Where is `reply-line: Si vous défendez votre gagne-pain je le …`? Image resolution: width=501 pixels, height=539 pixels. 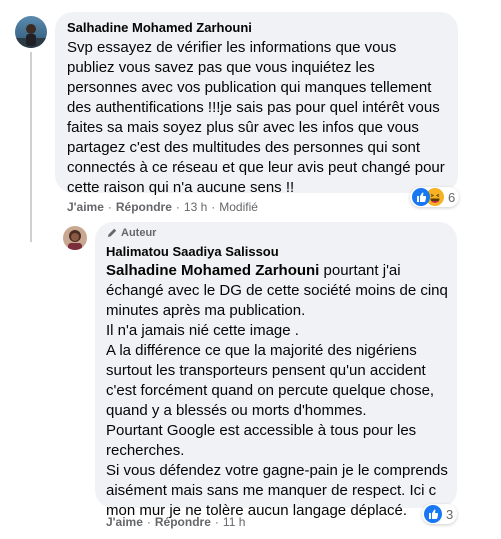
reply-line: Si vous défendez votre gagne-pain je le … is located at coordinates (277, 470).